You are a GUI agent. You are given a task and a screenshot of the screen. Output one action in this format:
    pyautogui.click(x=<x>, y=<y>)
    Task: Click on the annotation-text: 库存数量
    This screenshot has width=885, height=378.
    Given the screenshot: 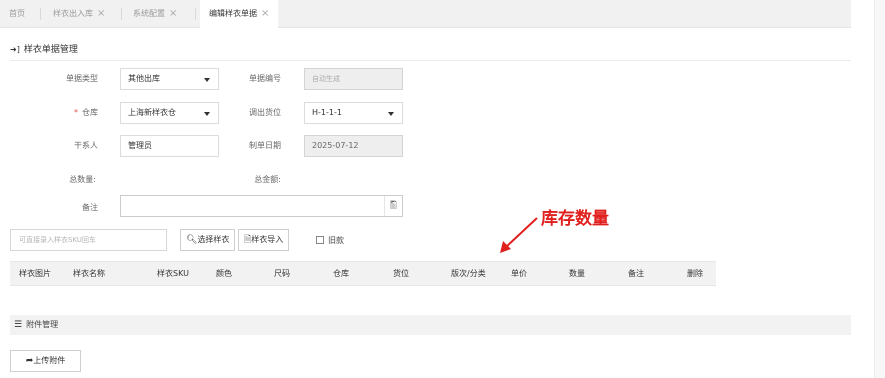 What is the action you would take?
    pyautogui.click(x=575, y=219)
    